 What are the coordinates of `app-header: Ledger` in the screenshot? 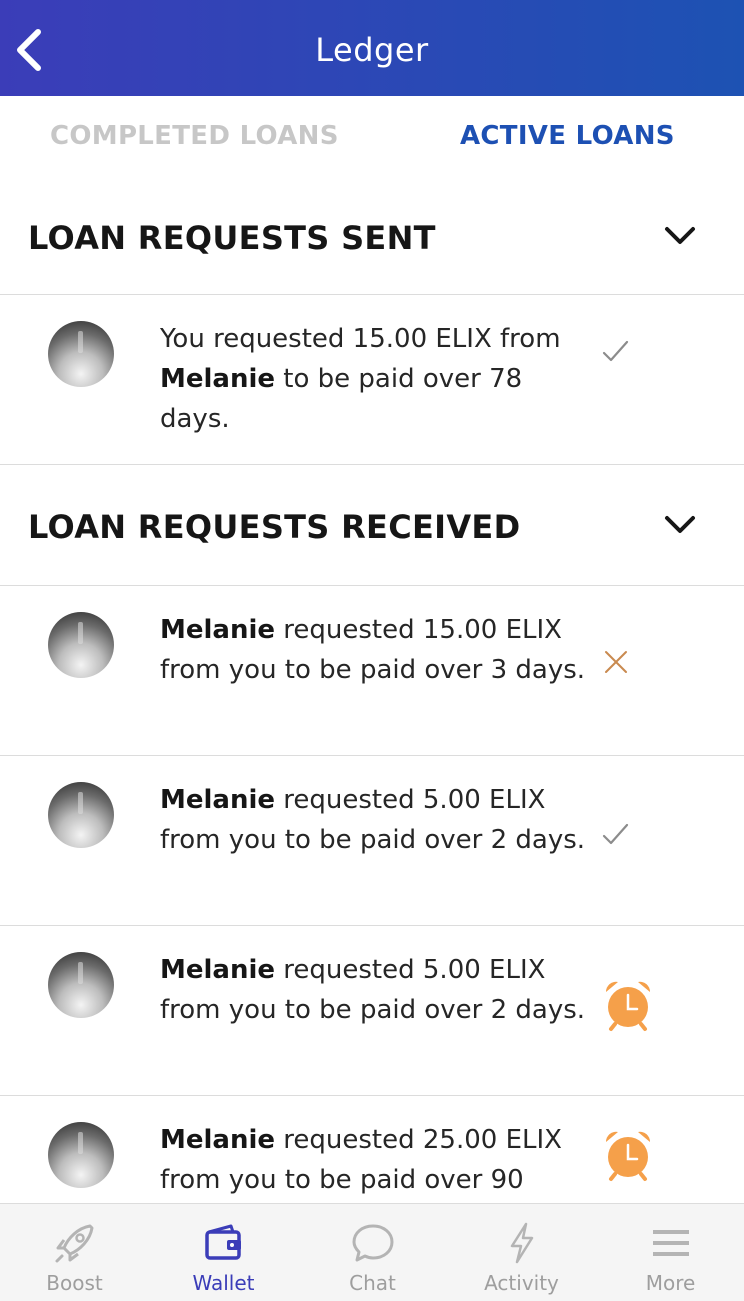 It's located at (372, 48).